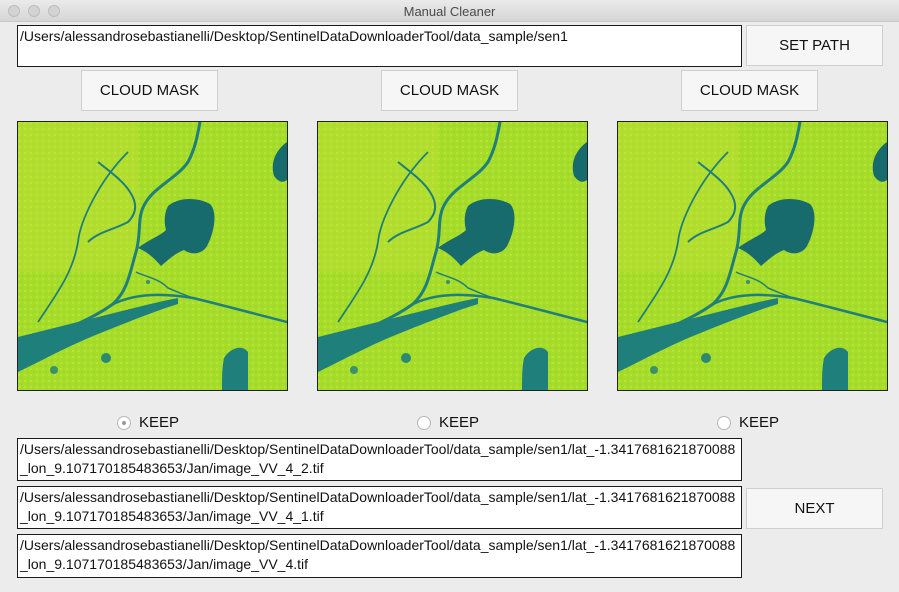 Image resolution: width=899 pixels, height=592 pixels. I want to click on keep-option-1: KEEP, so click(148, 422).